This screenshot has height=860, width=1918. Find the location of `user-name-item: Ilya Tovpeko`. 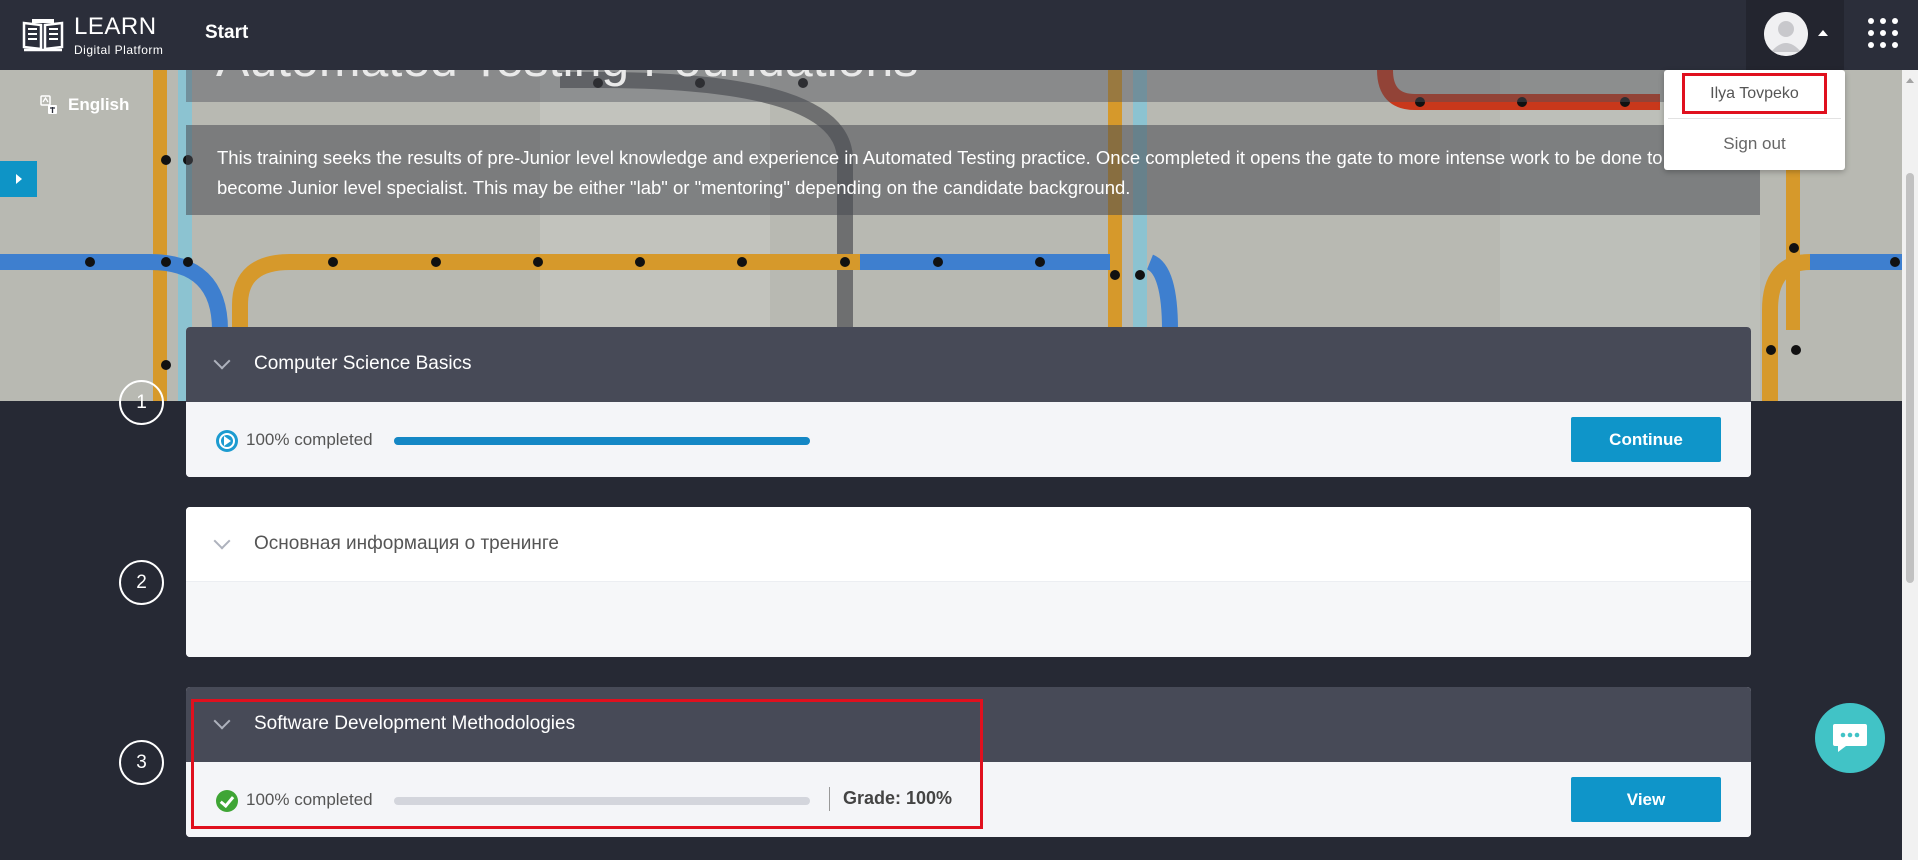

user-name-item: Ilya Tovpeko is located at coordinates (1754, 93).